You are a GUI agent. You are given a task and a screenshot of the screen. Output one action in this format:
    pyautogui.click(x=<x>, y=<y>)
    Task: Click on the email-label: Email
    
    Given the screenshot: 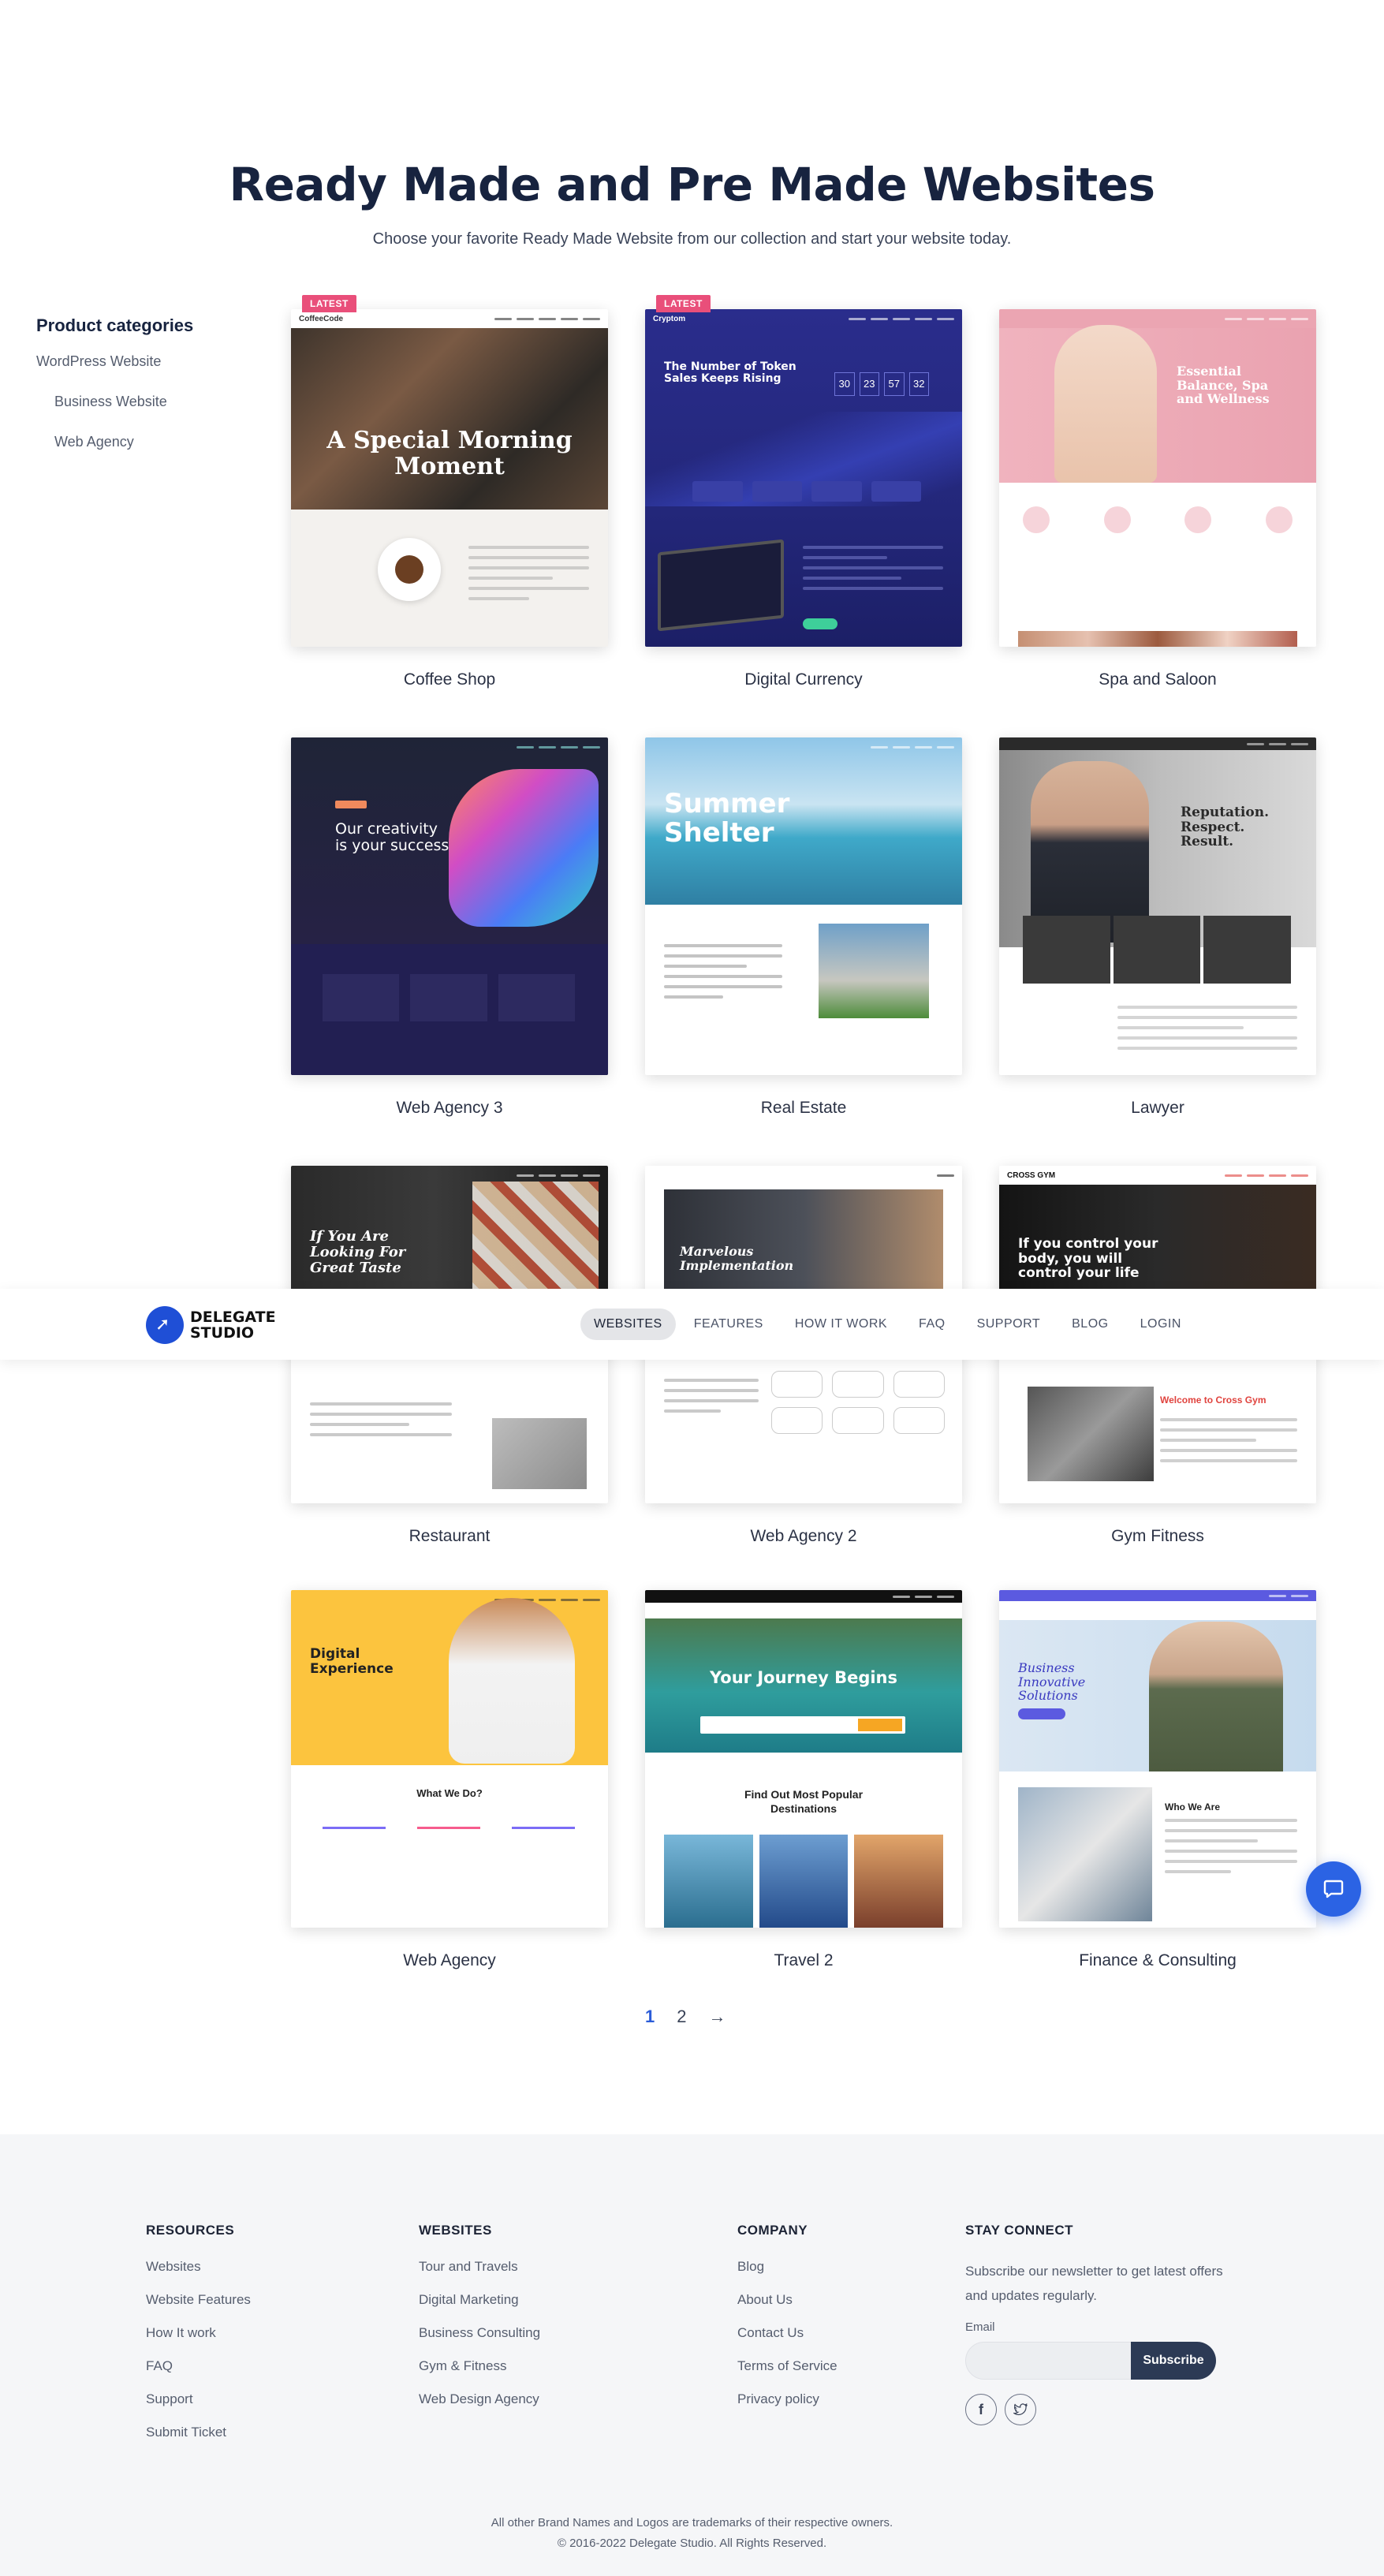 What is the action you would take?
    pyautogui.click(x=980, y=2327)
    